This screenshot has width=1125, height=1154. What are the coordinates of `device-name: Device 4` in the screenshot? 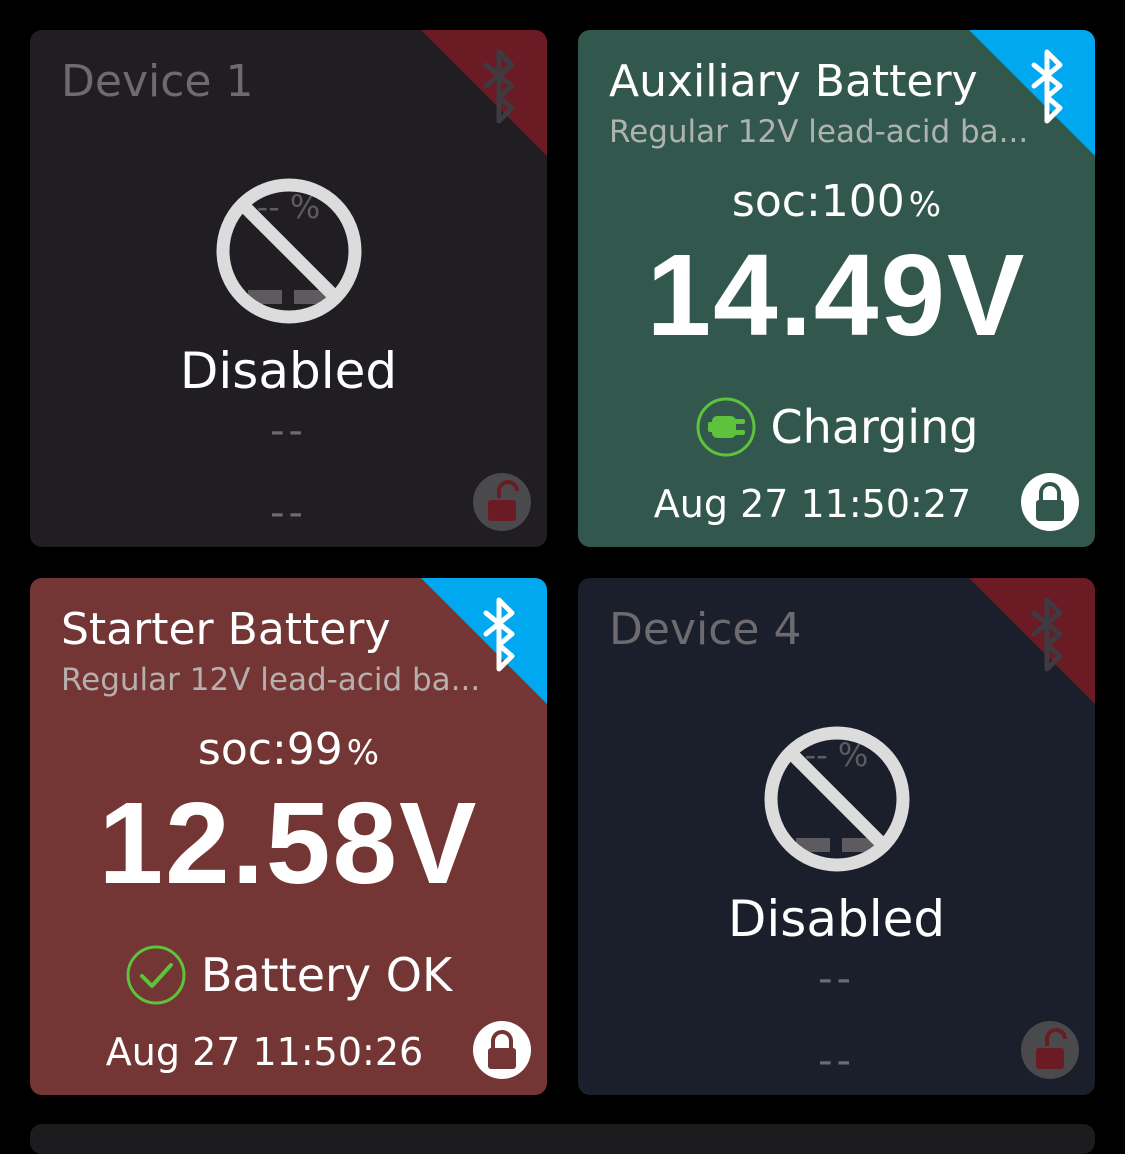 It's located at (705, 629).